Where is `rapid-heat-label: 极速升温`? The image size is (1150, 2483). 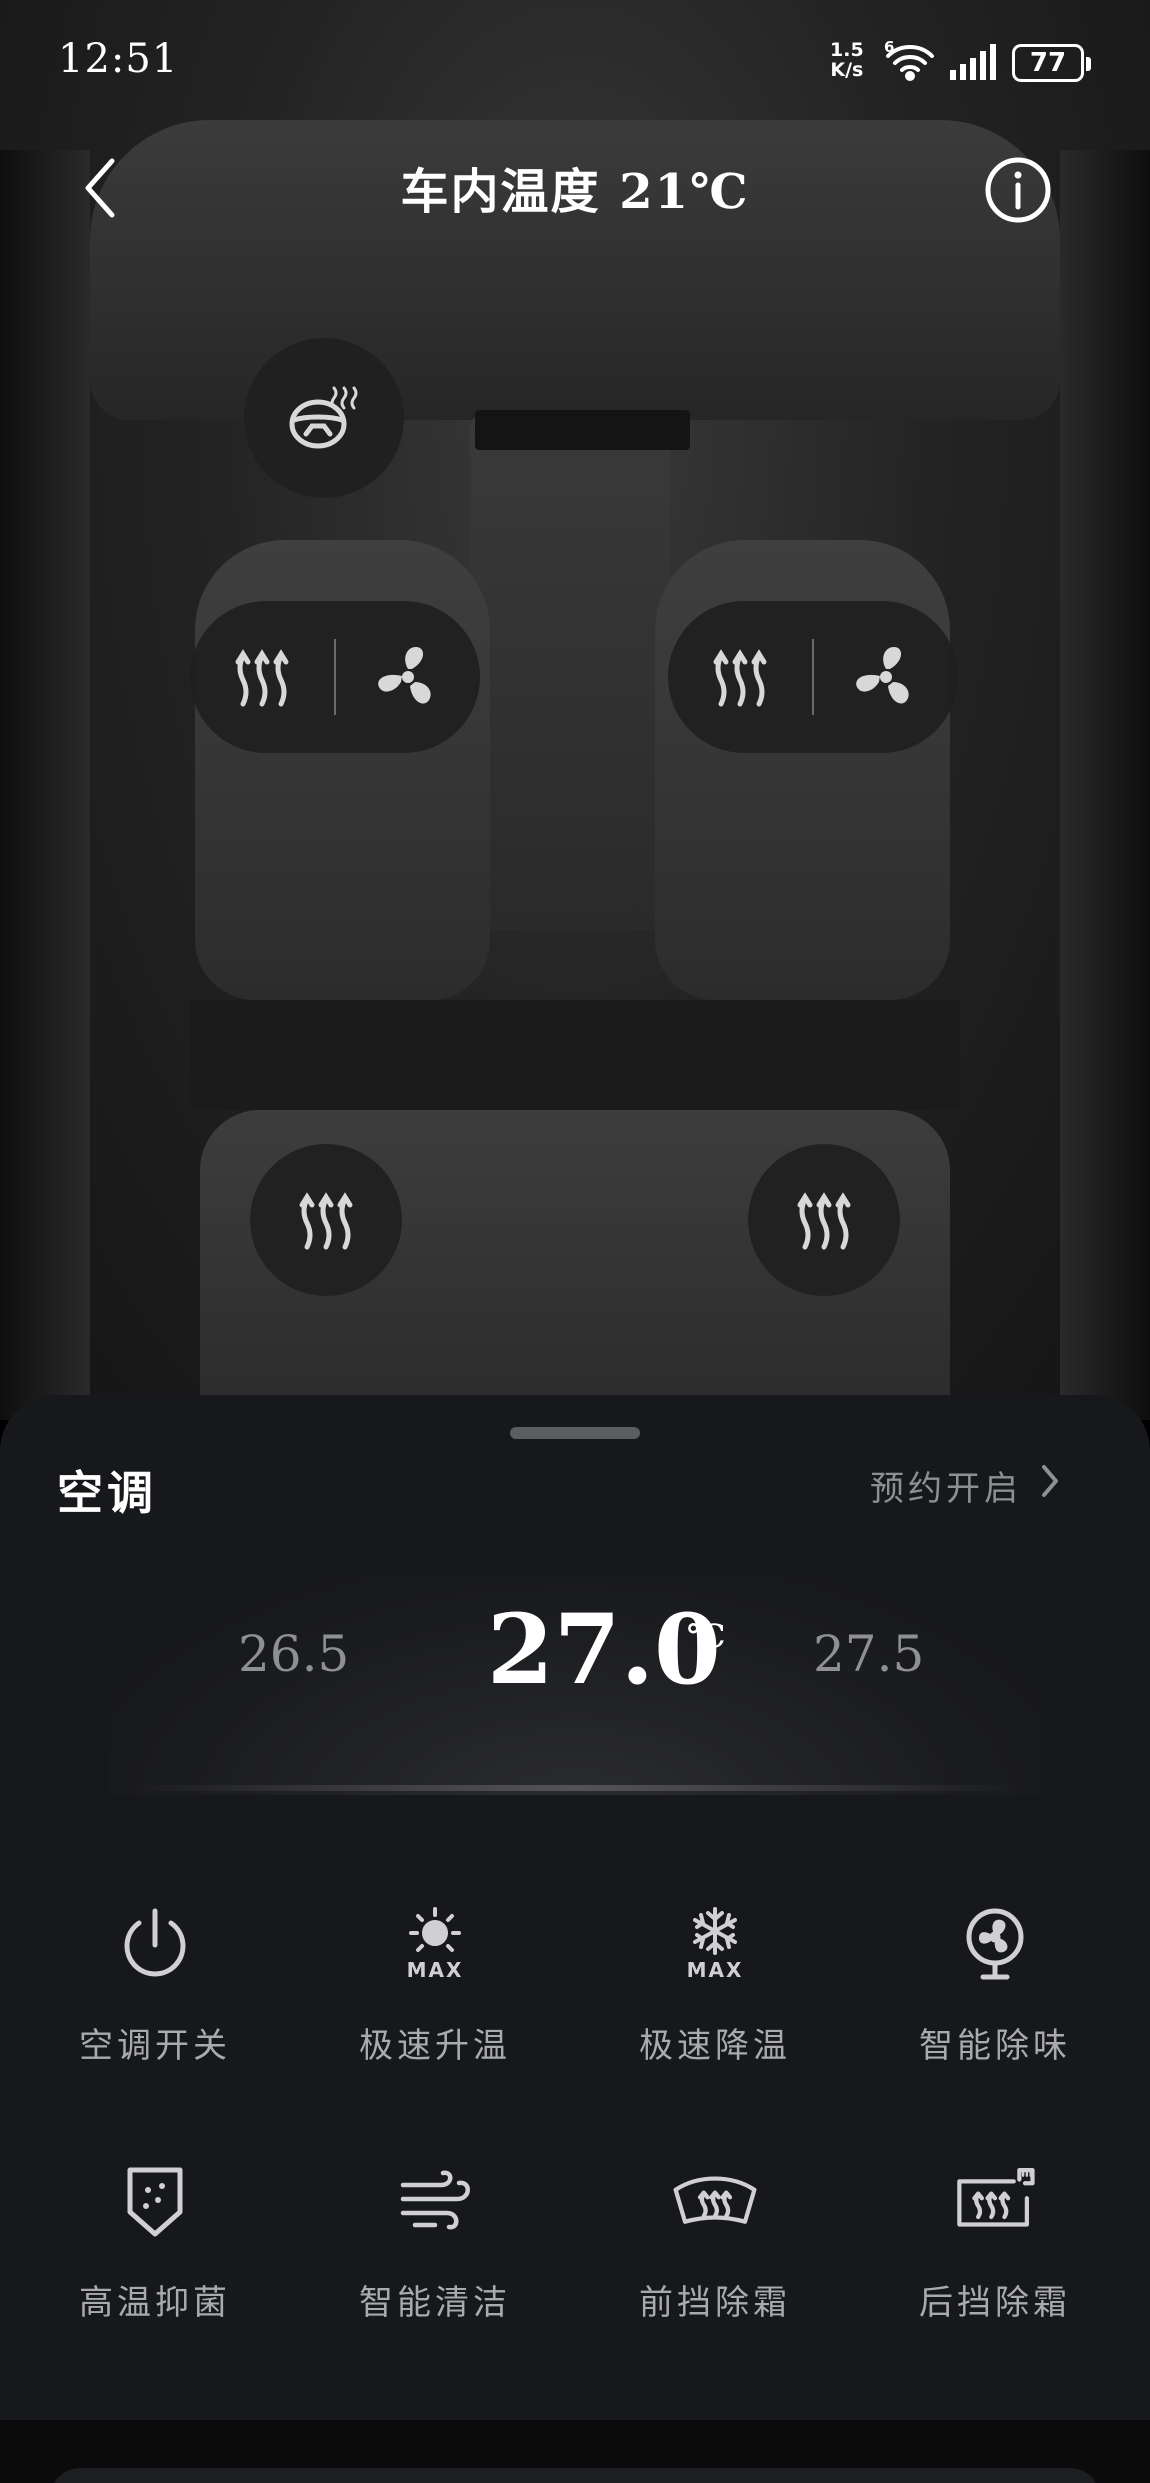
rapid-heat-label: 极速升温 is located at coordinates (435, 2046).